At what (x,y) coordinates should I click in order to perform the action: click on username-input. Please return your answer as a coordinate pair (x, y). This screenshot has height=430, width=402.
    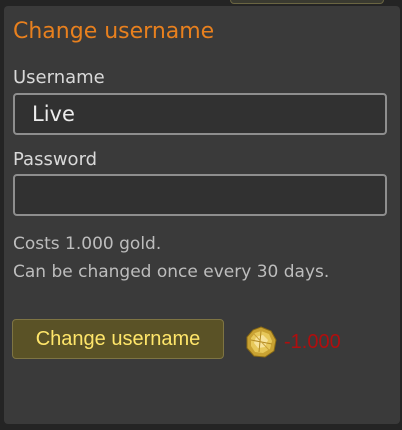
    Looking at the image, I should click on (200, 114).